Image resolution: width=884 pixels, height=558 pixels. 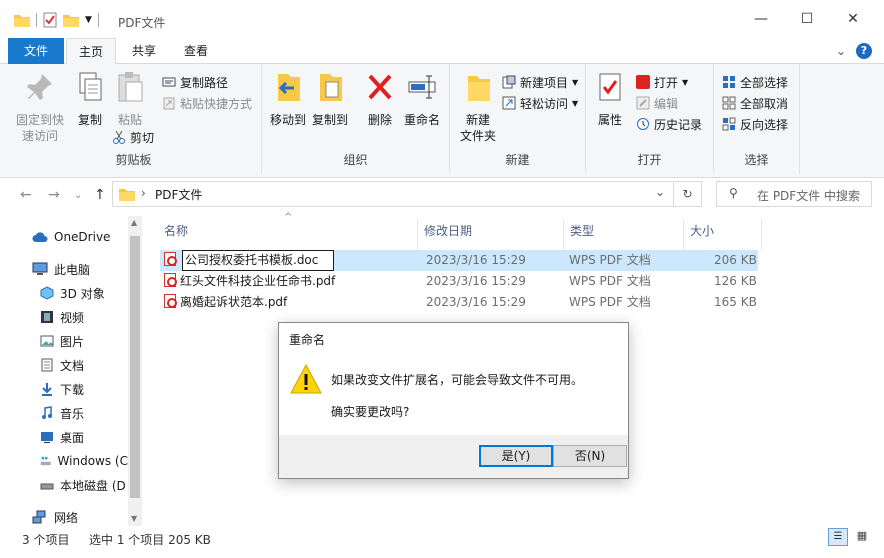 What do you see at coordinates (62, 341) in the screenshot?
I see `nav-item-pictures: 图片` at bounding box center [62, 341].